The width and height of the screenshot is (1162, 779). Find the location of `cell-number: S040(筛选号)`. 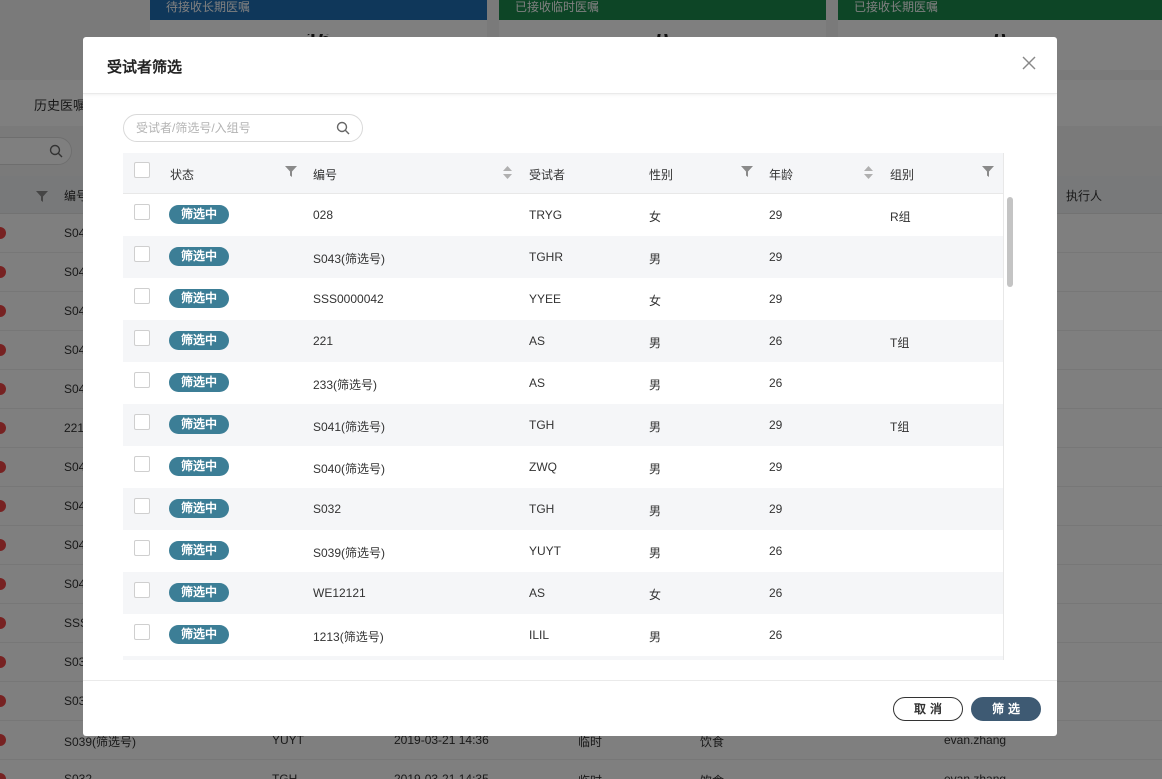

cell-number: S040(筛选号) is located at coordinates (349, 469).